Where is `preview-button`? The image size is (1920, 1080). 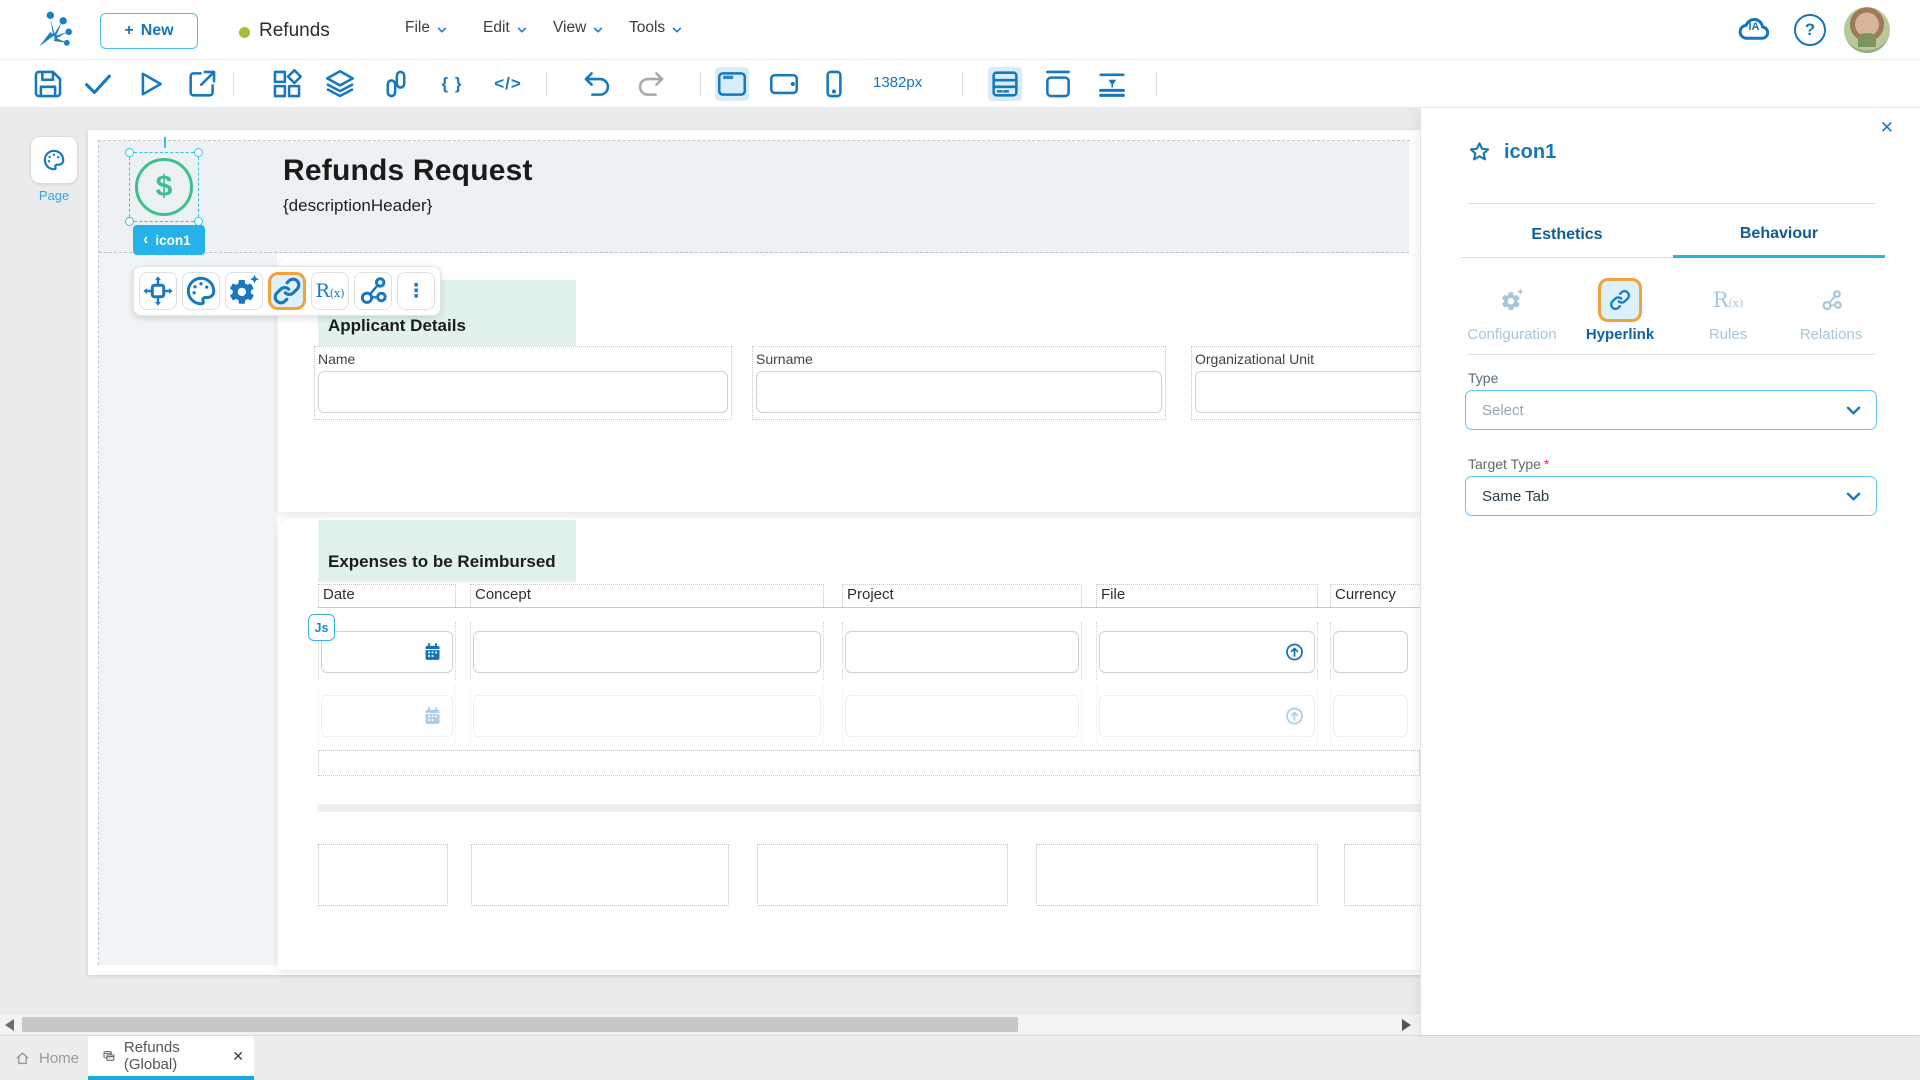 preview-button is located at coordinates (150, 84).